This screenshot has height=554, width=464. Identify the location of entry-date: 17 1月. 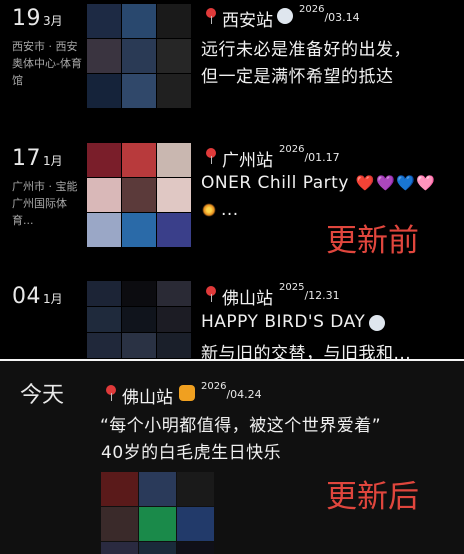
(37, 158).